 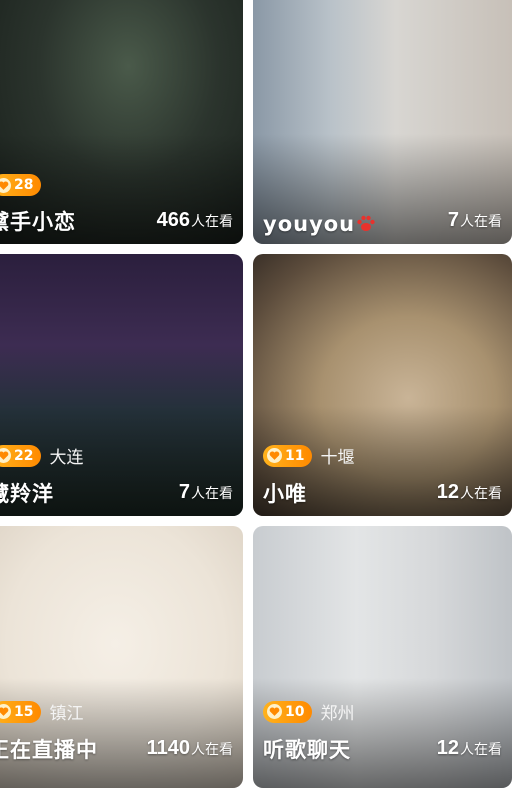 I want to click on streamer-name: 听歌聊天, so click(x=307, y=750).